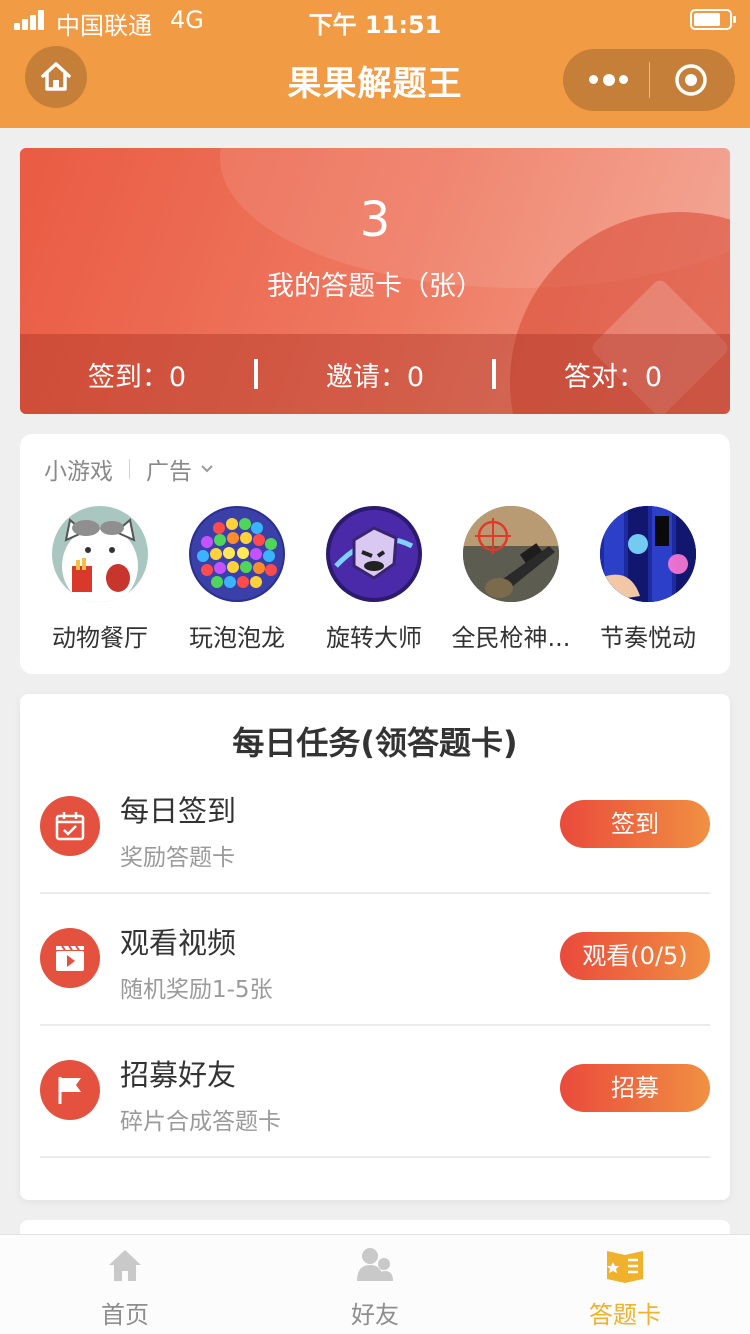  I want to click on task-description: 奖励答题卡, so click(177, 858).